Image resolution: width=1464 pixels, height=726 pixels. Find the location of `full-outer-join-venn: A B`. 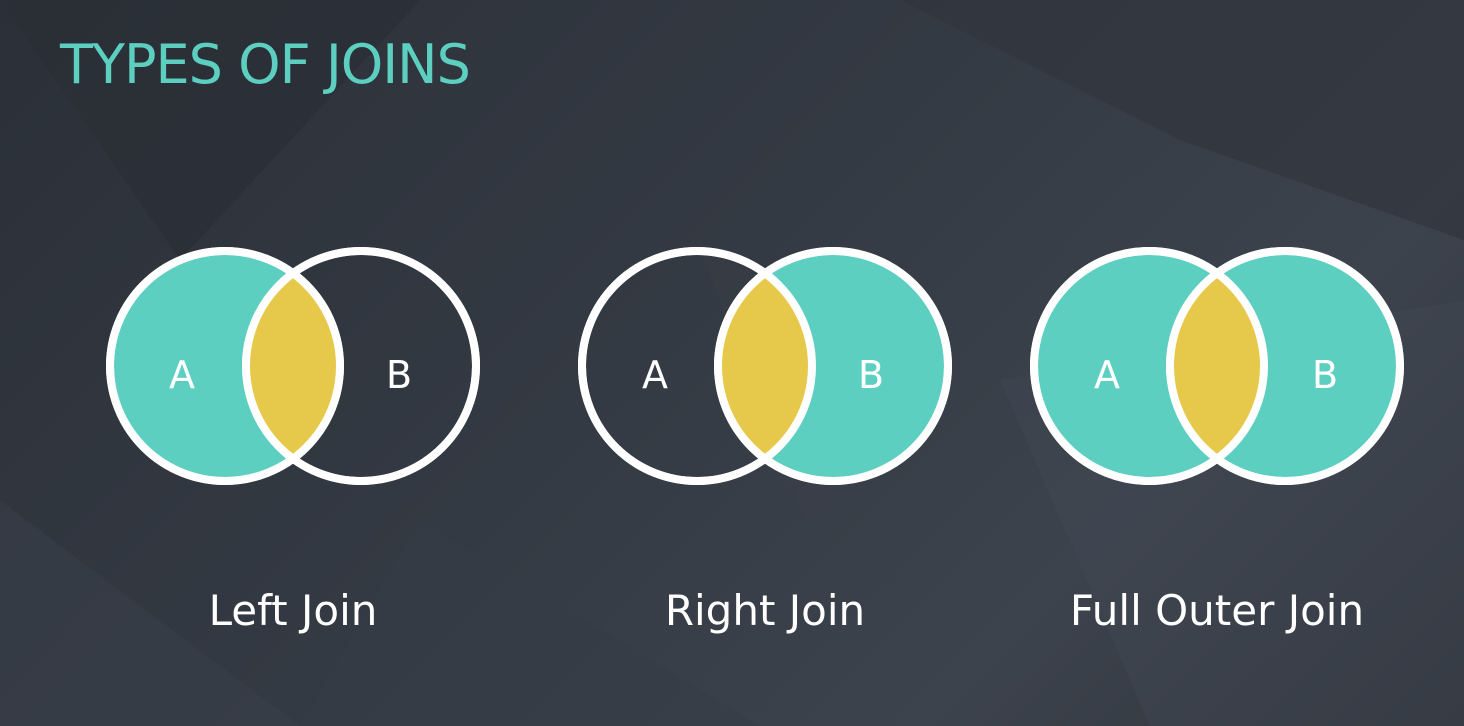

full-outer-join-venn: A B is located at coordinates (1217, 366).